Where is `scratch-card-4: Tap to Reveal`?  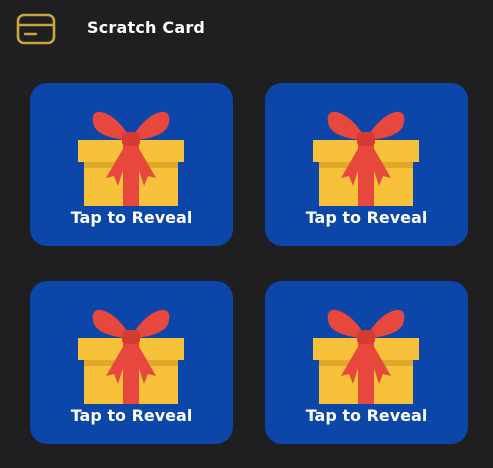 scratch-card-4: Tap to Reveal is located at coordinates (366, 362).